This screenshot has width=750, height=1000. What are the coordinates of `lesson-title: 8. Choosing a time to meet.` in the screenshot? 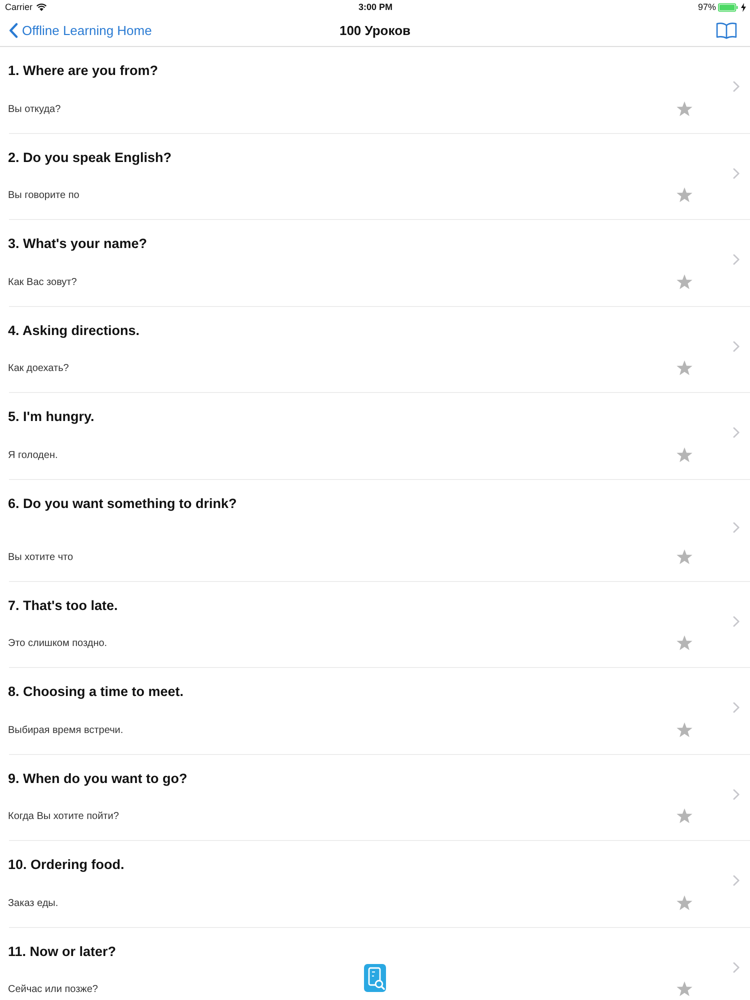 It's located at (96, 691).